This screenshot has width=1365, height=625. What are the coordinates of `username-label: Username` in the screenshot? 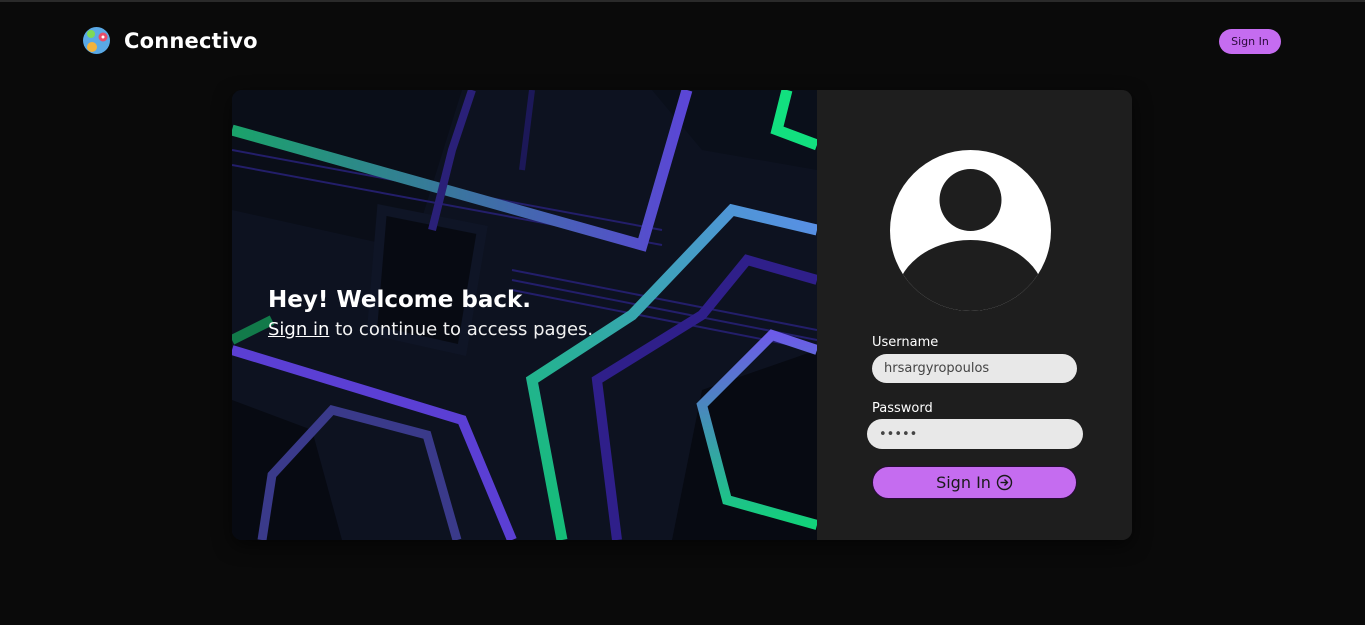 It's located at (905, 342).